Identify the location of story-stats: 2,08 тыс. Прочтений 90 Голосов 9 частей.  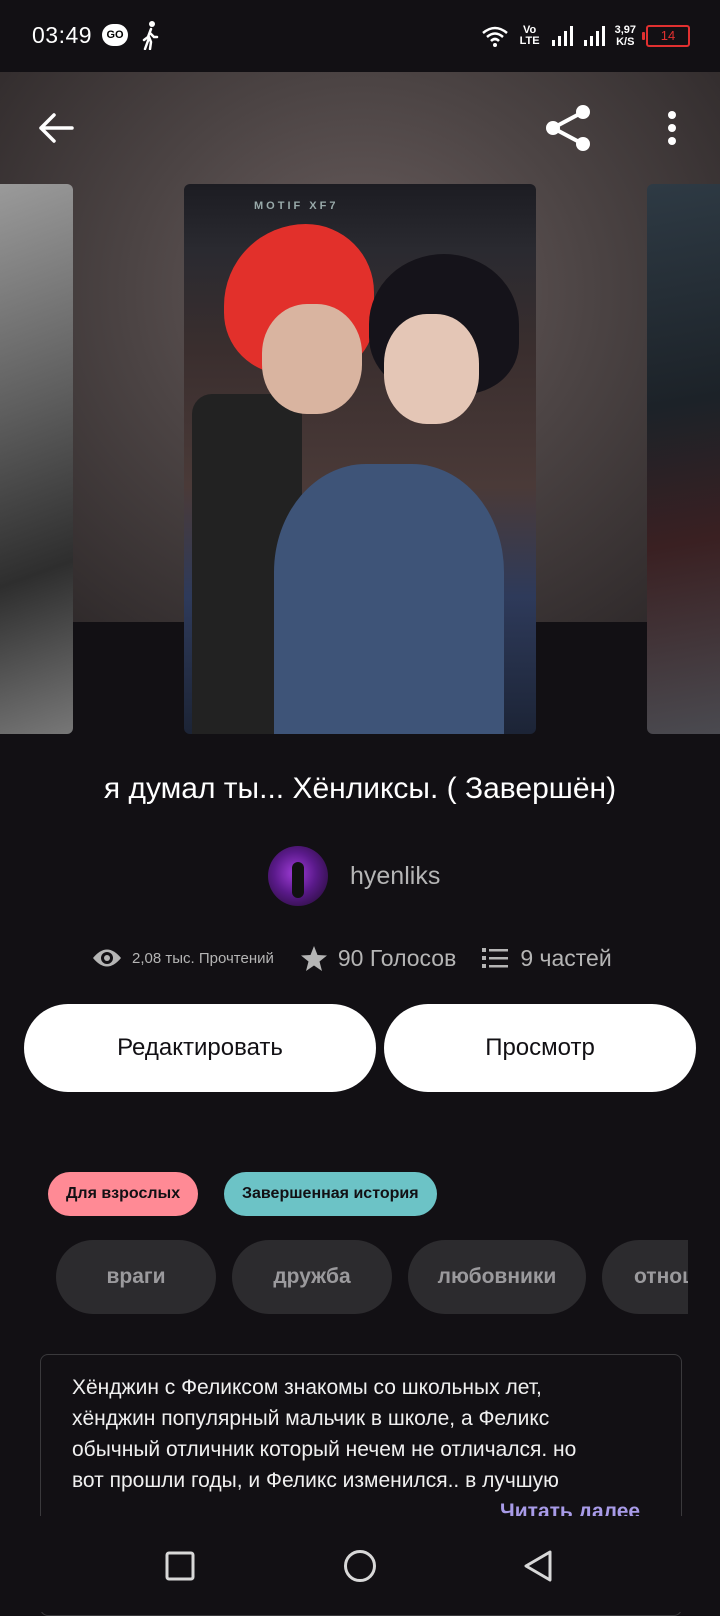
(352, 958).